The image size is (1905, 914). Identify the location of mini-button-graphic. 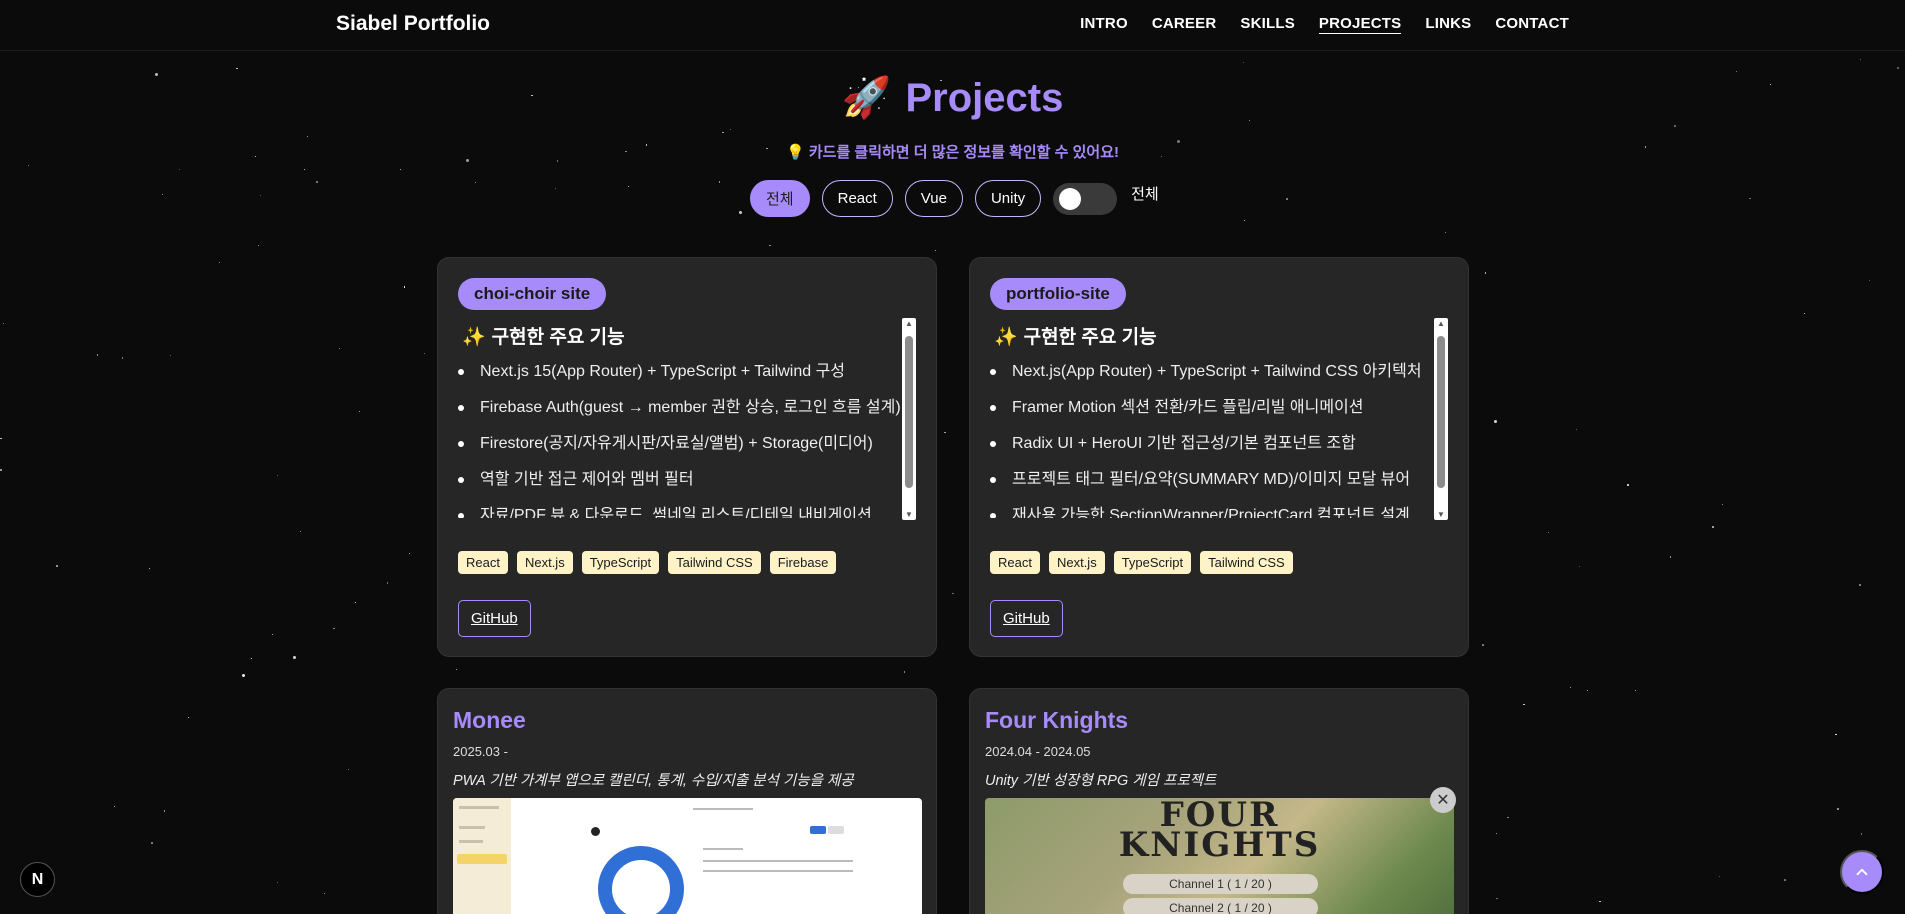
(836, 830).